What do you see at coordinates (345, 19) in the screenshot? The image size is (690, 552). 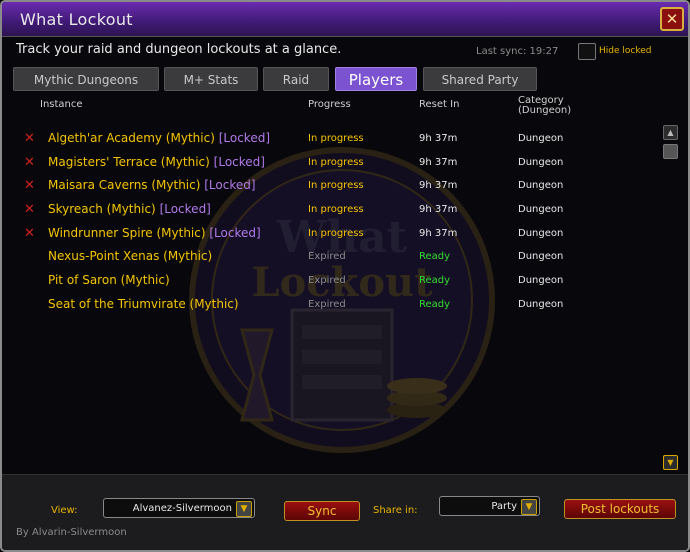 I see `title-bar: What Lockout ✕` at bounding box center [345, 19].